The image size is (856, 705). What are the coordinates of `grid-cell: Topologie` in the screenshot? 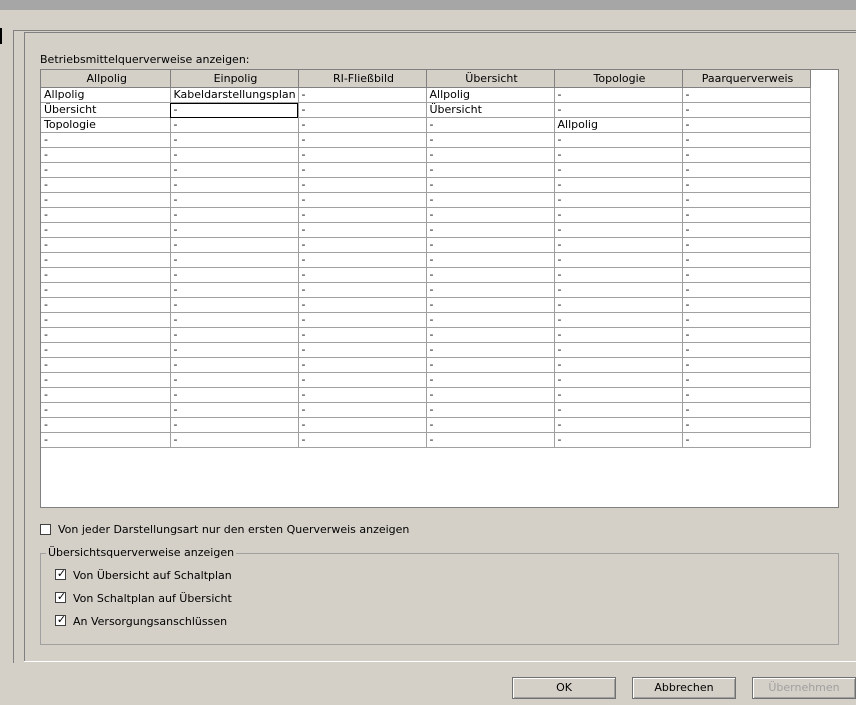 It's located at (106, 125).